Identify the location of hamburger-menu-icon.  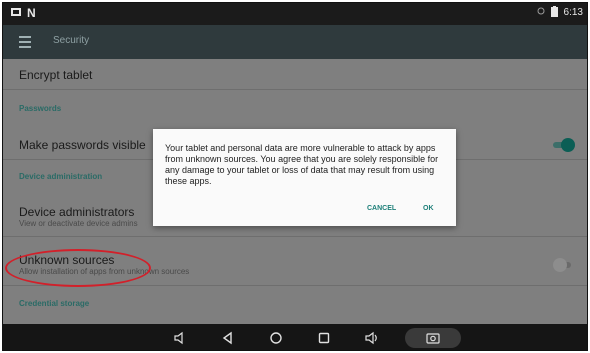
(27, 41).